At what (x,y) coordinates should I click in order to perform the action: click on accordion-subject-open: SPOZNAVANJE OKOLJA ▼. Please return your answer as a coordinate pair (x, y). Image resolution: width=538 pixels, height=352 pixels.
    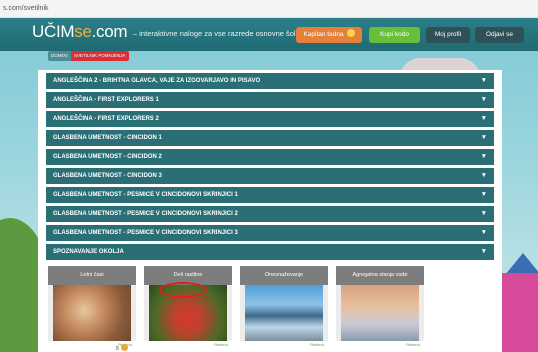
    Looking at the image, I should click on (270, 252).